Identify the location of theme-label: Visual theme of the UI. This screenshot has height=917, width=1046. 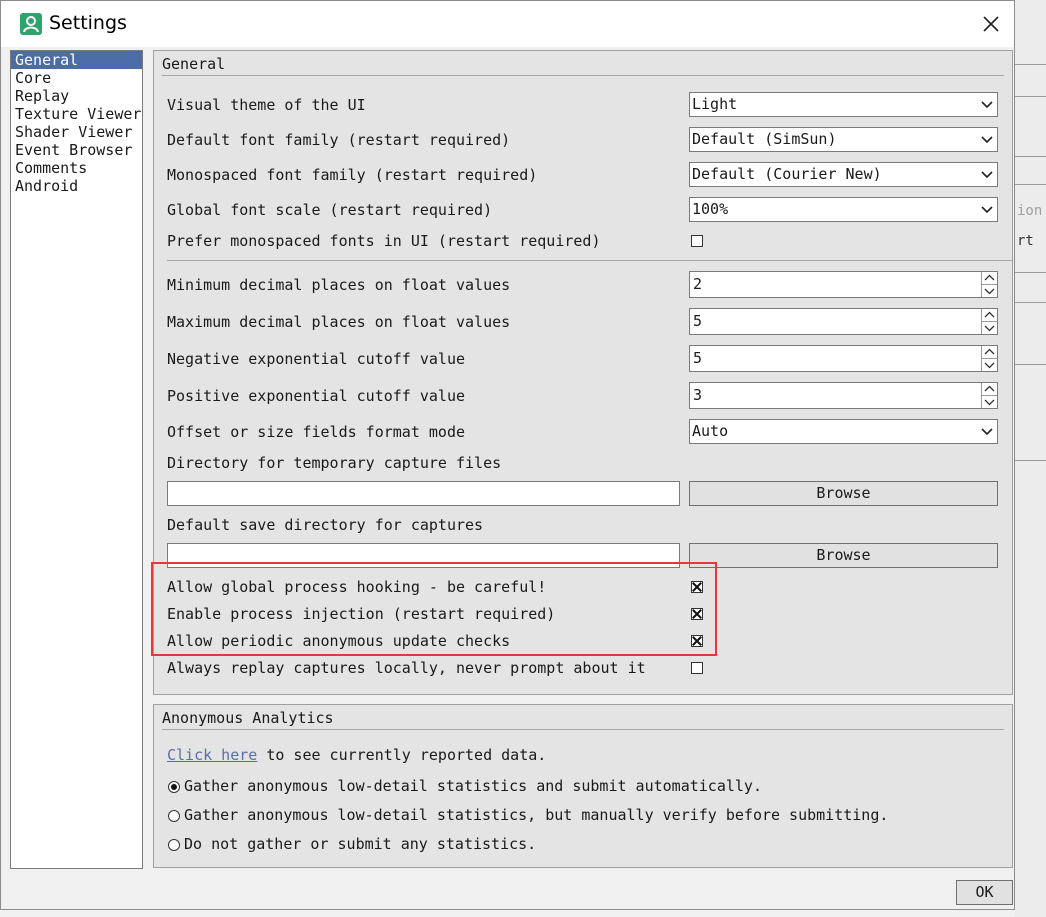
(266, 105).